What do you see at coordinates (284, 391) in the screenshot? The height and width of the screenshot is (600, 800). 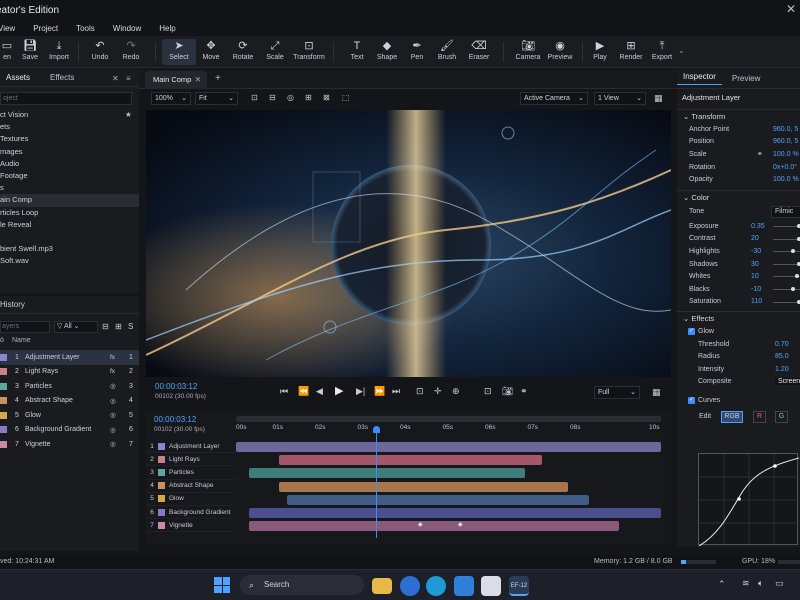 I see `skip-start-icon: ⏮` at bounding box center [284, 391].